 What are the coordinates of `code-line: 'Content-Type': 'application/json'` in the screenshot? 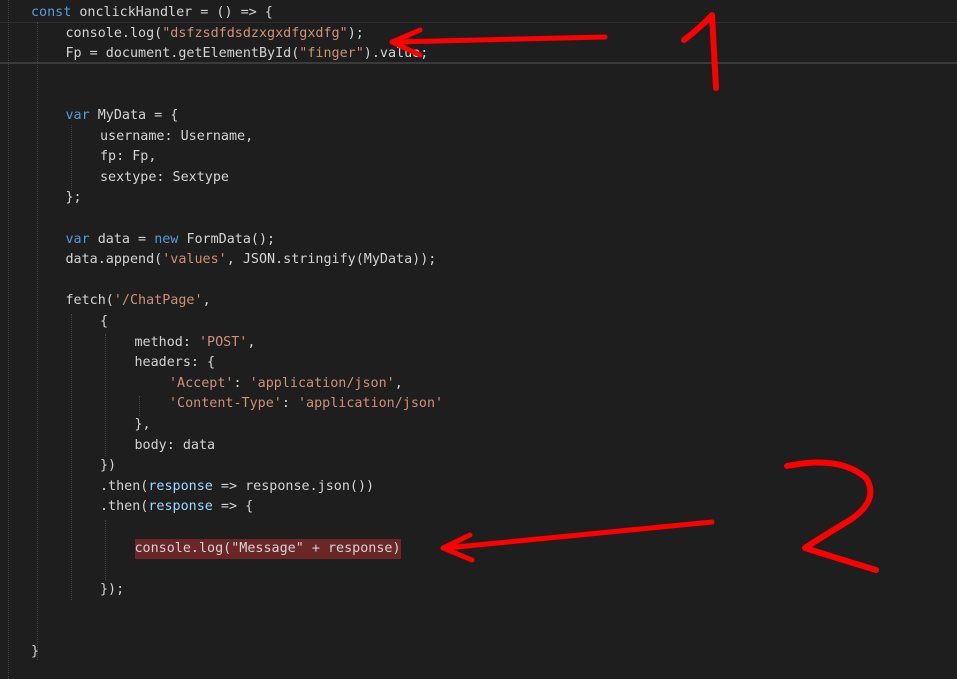 It's located at (478, 404).